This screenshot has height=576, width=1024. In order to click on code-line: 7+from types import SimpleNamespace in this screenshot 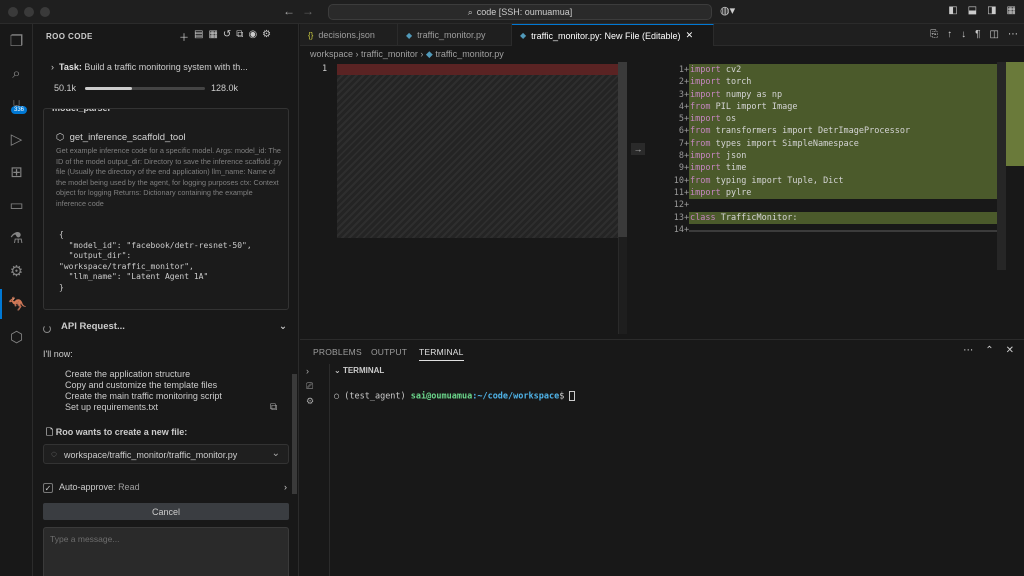, I will do `click(827, 144)`.